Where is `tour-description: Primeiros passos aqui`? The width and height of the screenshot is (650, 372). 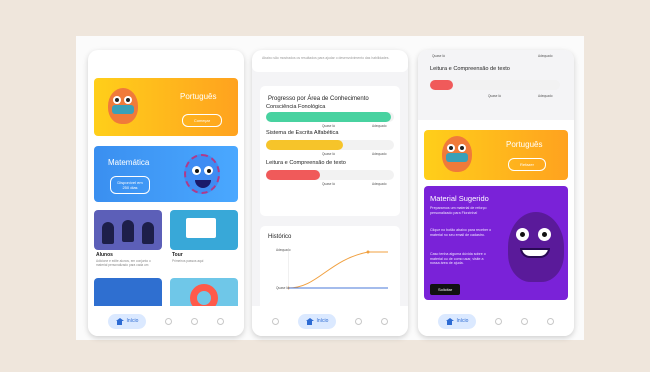 tour-description: Primeiros passos aqui is located at coordinates (188, 261).